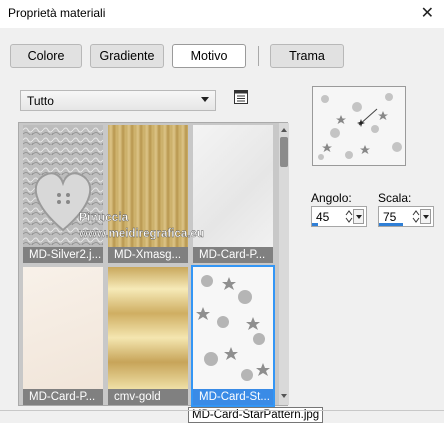 The height and width of the screenshot is (423, 444). I want to click on scale-dropdown-icon, so click(425, 216).